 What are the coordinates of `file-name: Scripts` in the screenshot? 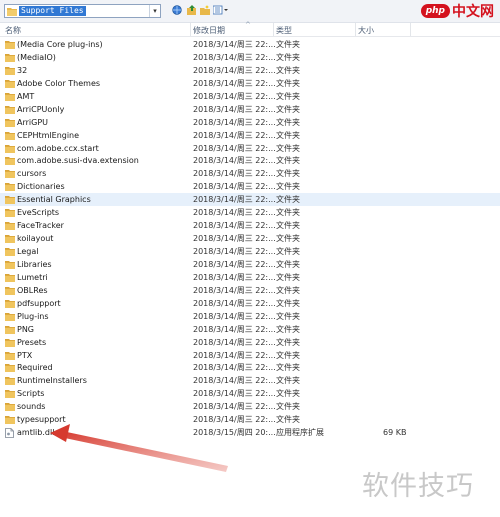 It's located at (31, 394).